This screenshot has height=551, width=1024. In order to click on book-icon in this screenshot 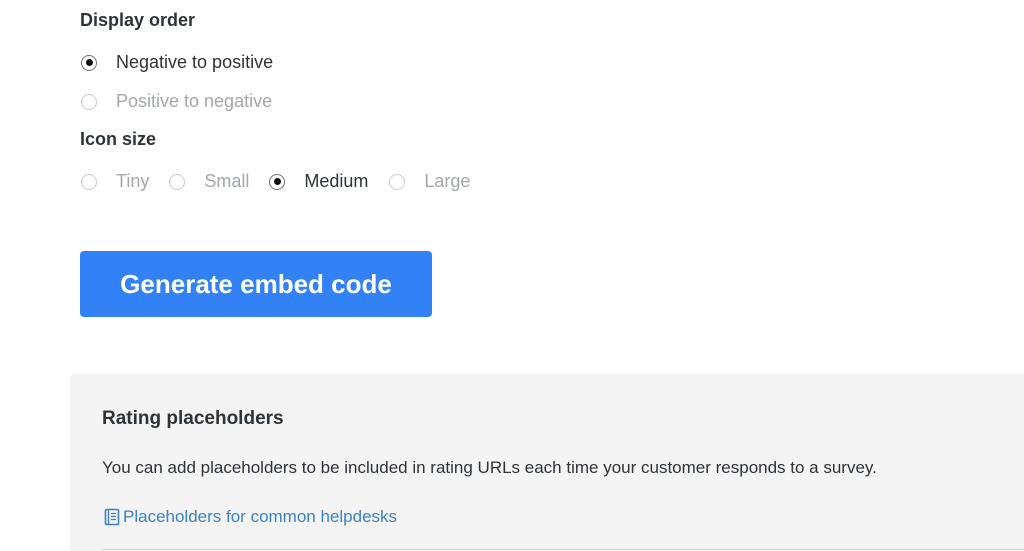, I will do `click(112, 517)`.